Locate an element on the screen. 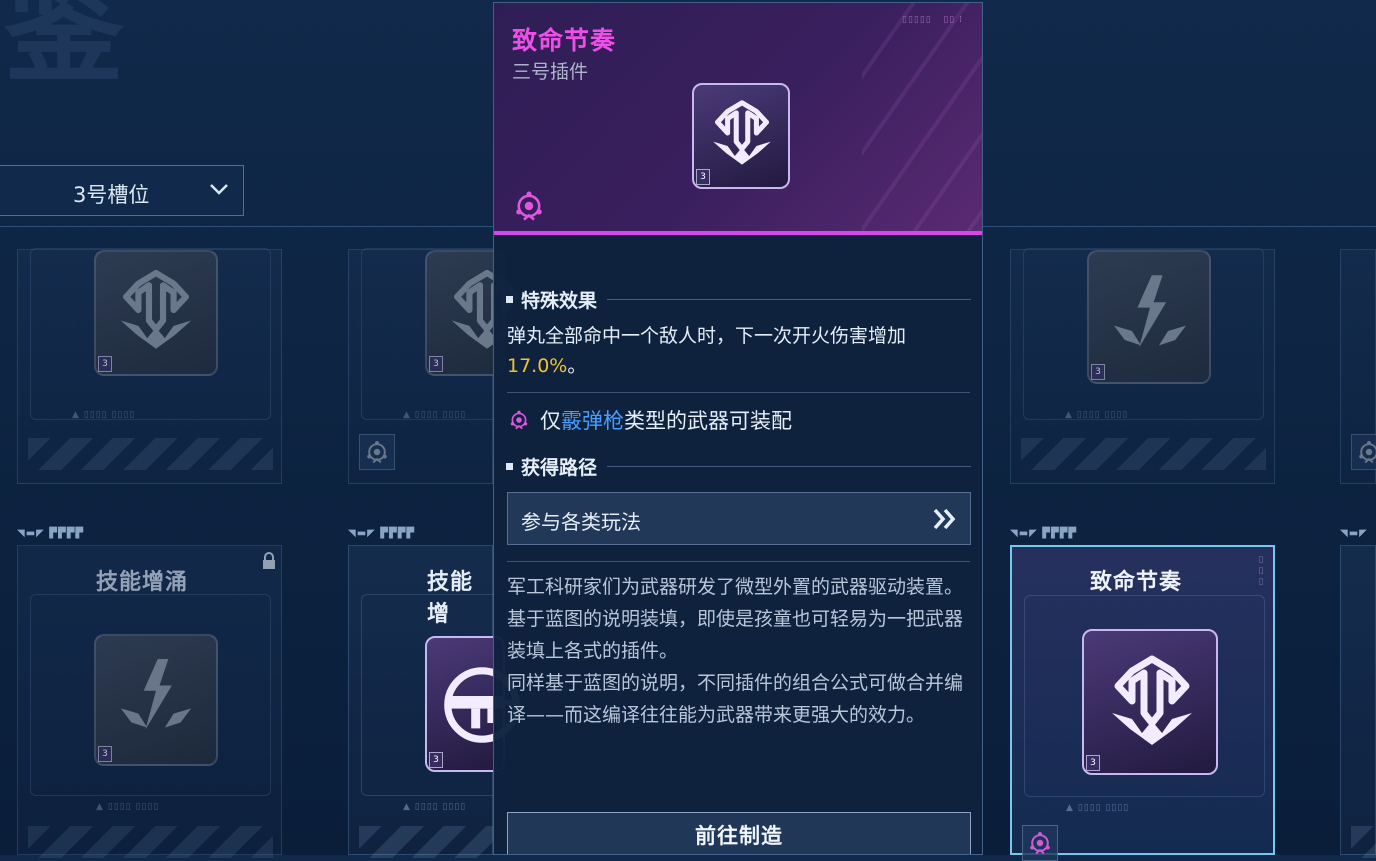 Image resolution: width=1376 pixels, height=861 pixels. chevron-down-icon is located at coordinates (219, 189).